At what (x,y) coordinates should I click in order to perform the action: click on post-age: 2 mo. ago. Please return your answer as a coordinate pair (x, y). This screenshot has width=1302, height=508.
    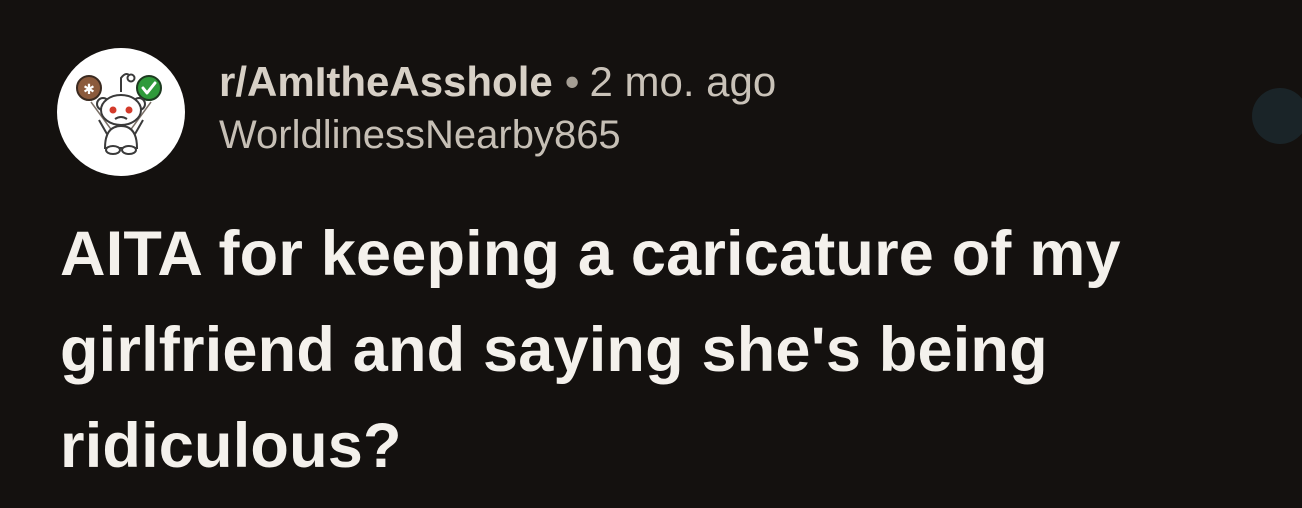
    Looking at the image, I should click on (683, 81).